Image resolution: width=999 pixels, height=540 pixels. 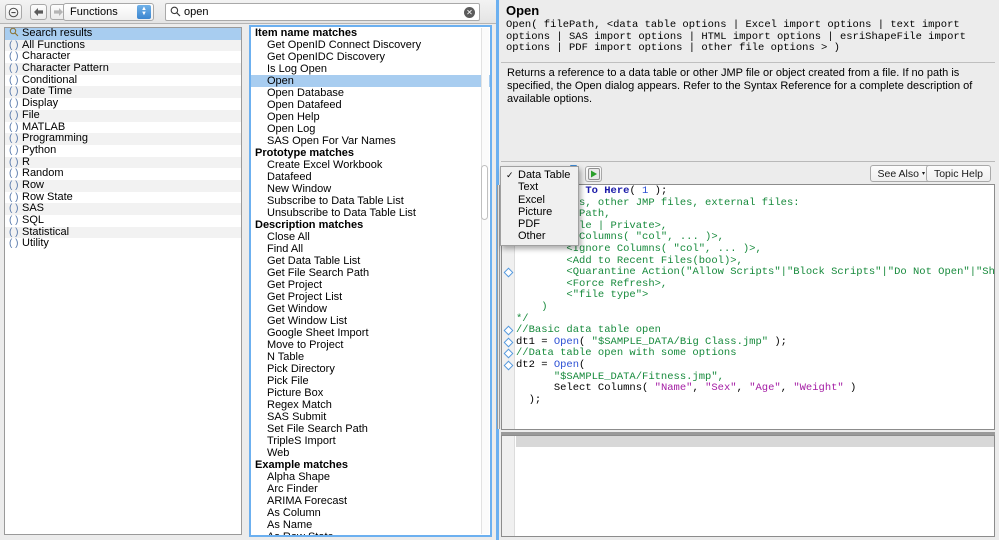 I want to click on popup-menu-item-label: Other, so click(x=532, y=236).